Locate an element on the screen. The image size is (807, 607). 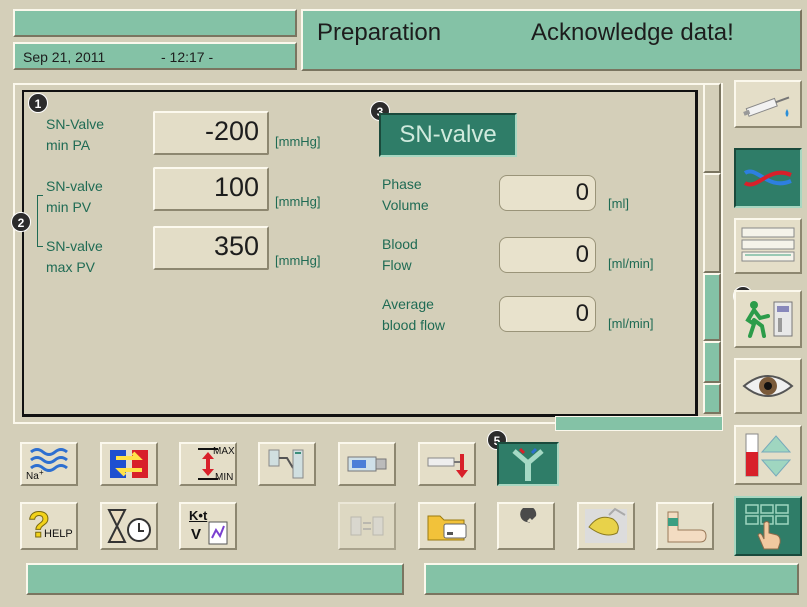
wrench-icon is located at coordinates (525, 523).